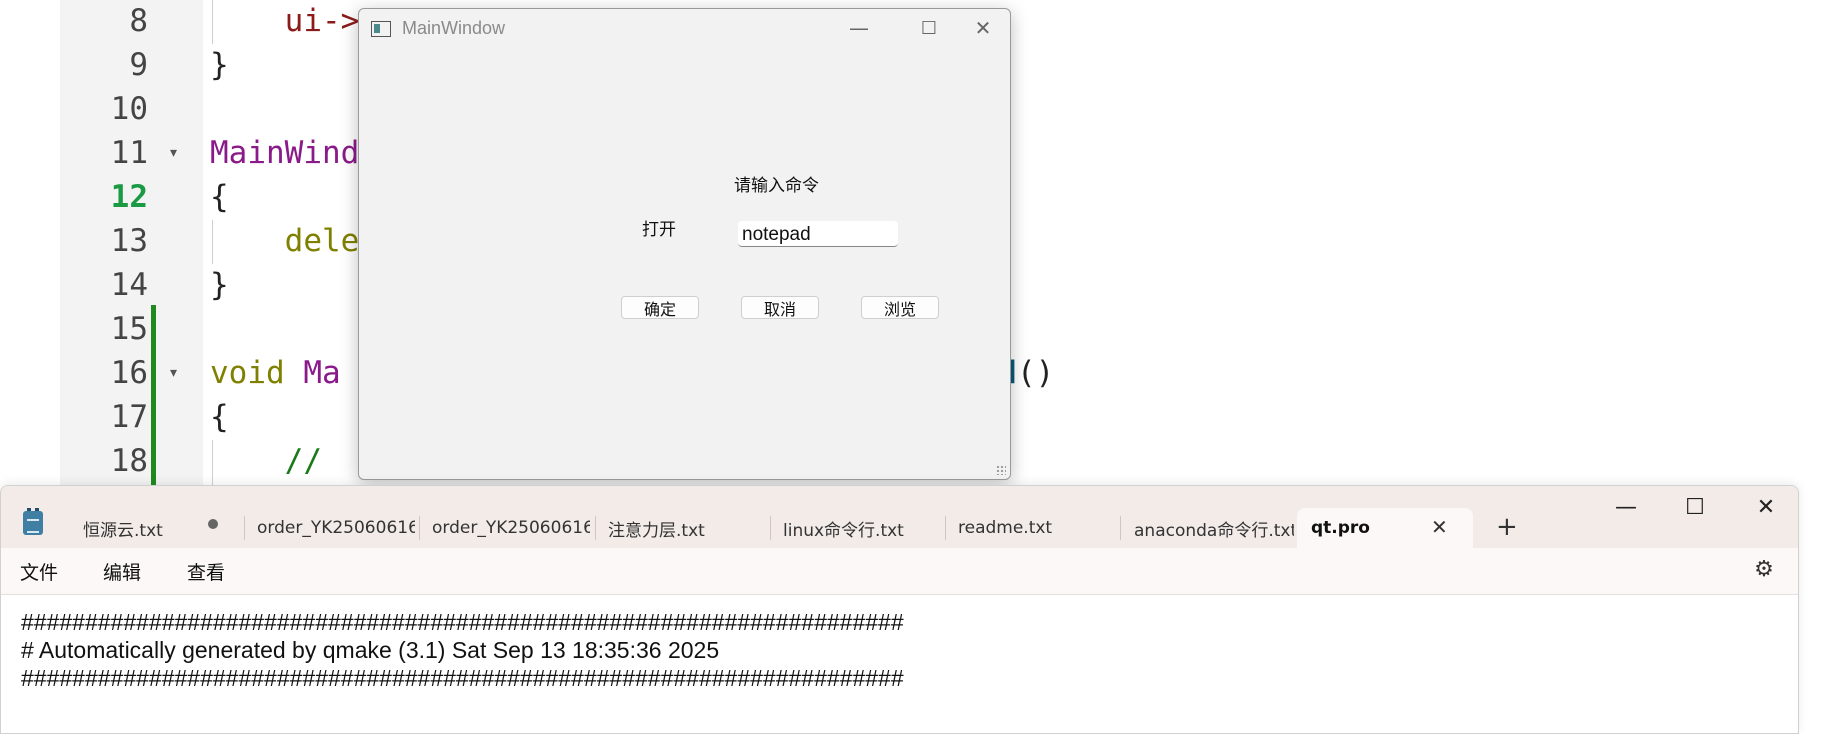  I want to click on line-number: 13, so click(129, 241).